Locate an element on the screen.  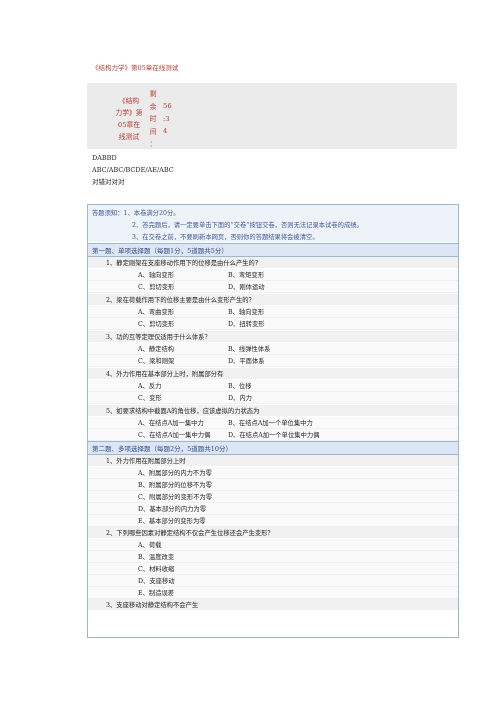
section-header-multiple-choice: 第二题、多项选择题（每题2分，5道题共10分） is located at coordinates (273, 448).